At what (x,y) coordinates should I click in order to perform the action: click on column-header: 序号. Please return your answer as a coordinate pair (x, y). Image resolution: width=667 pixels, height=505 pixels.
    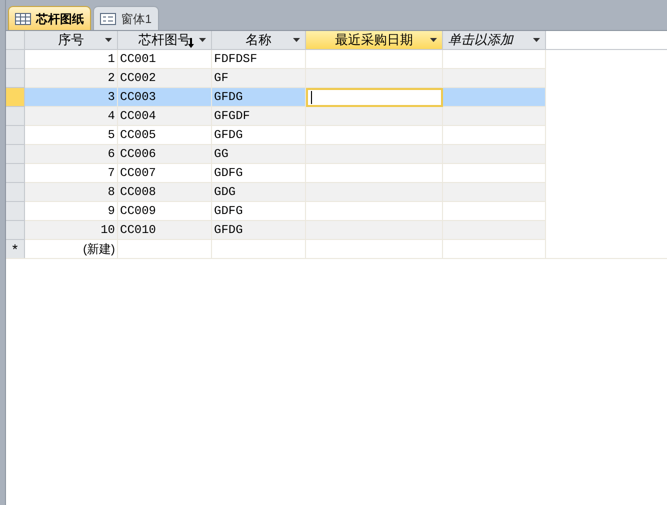
    Looking at the image, I should click on (71, 40).